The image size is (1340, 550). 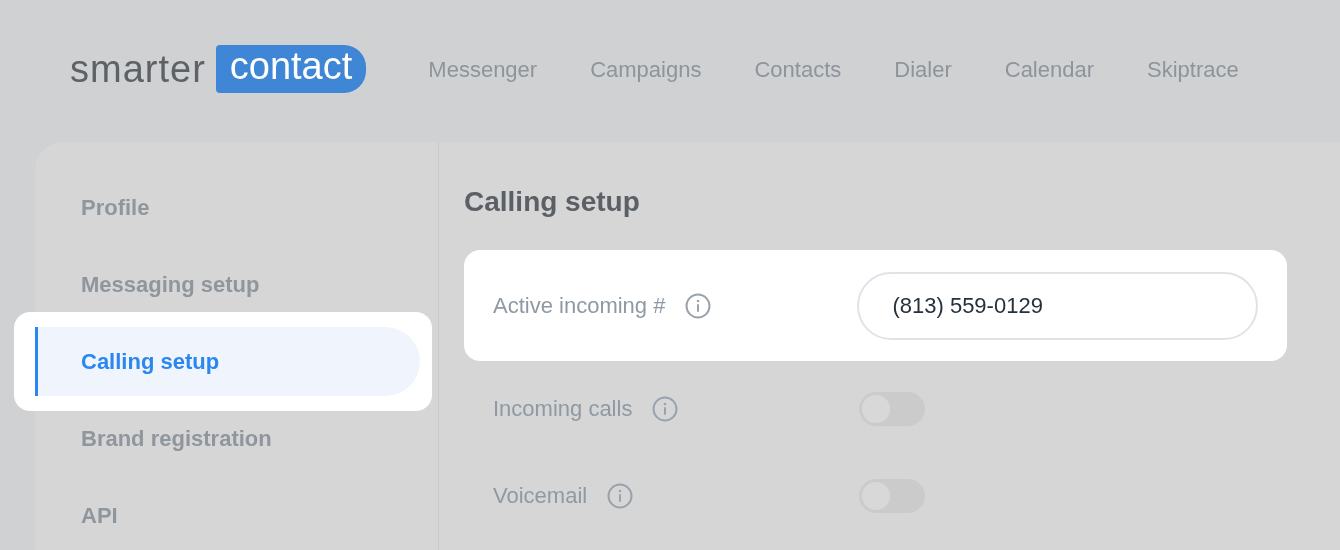 I want to click on sidebar-item: Profile, so click(x=236, y=207).